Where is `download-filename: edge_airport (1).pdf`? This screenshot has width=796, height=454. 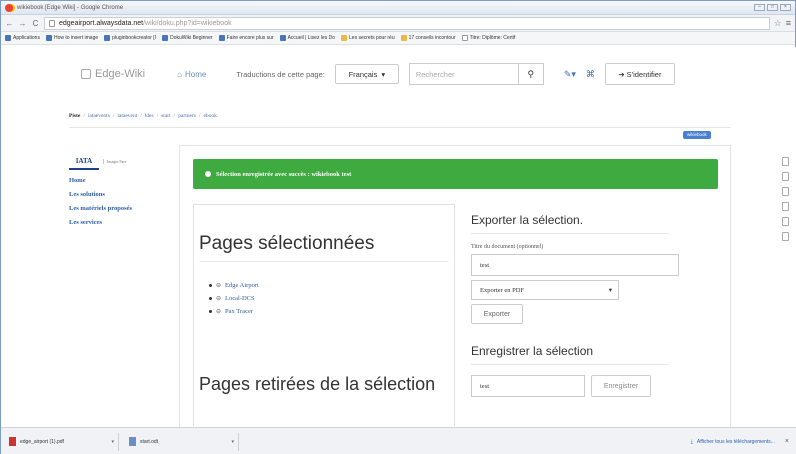 download-filename: edge_airport (1).pdf is located at coordinates (42, 441).